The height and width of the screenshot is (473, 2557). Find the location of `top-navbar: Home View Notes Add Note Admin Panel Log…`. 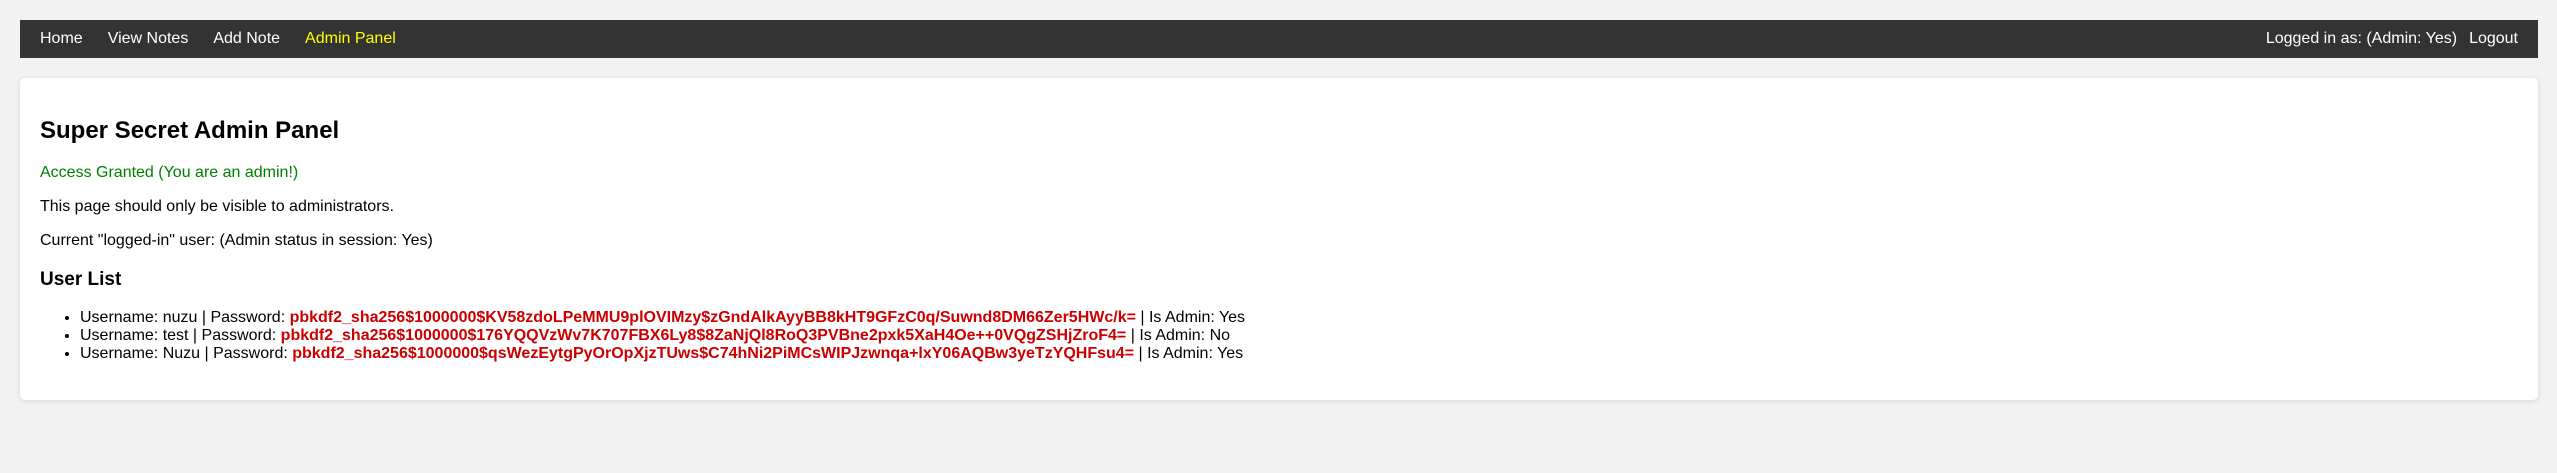

top-navbar: Home View Notes Add Note Admin Panel Log… is located at coordinates (1279, 39).